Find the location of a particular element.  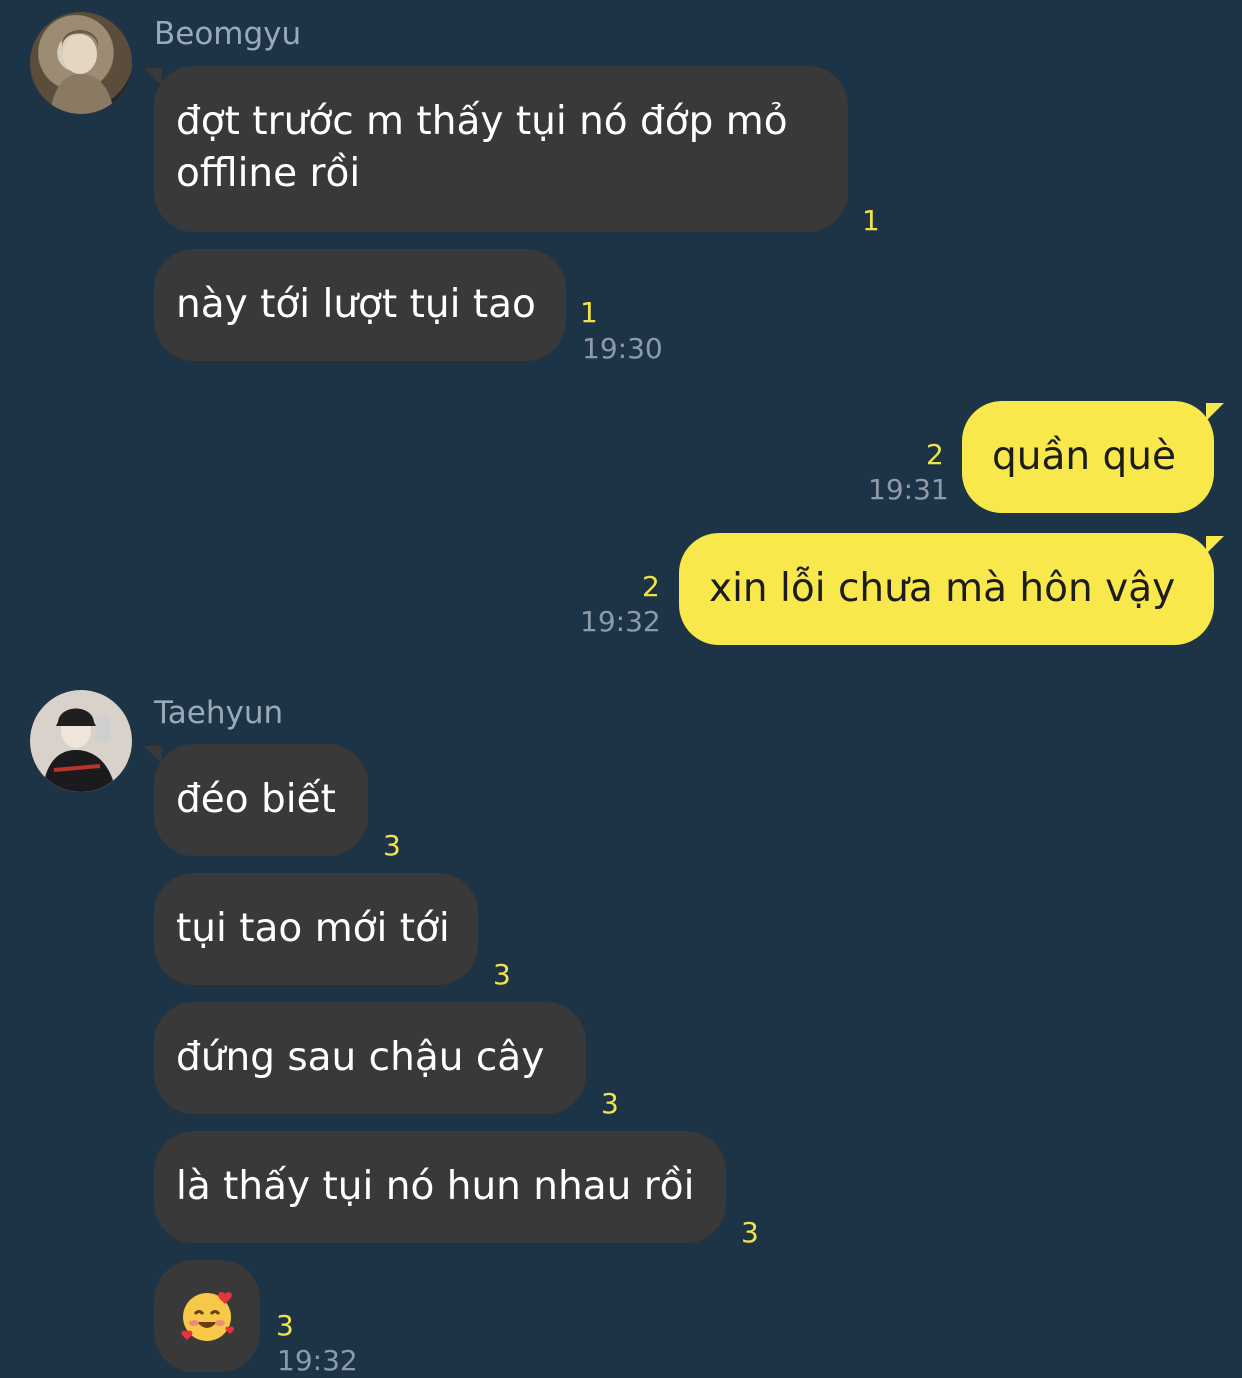

avatar-taehyun is located at coordinates (81, 741).